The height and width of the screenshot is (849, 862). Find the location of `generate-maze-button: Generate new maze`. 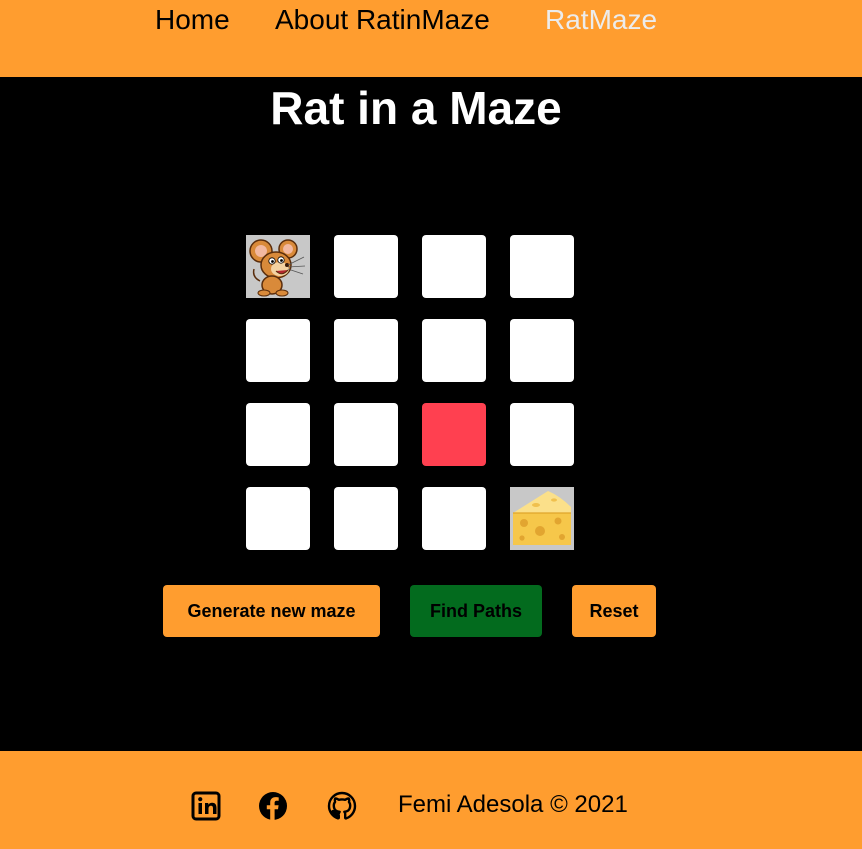

generate-maze-button: Generate new maze is located at coordinates (271, 611).